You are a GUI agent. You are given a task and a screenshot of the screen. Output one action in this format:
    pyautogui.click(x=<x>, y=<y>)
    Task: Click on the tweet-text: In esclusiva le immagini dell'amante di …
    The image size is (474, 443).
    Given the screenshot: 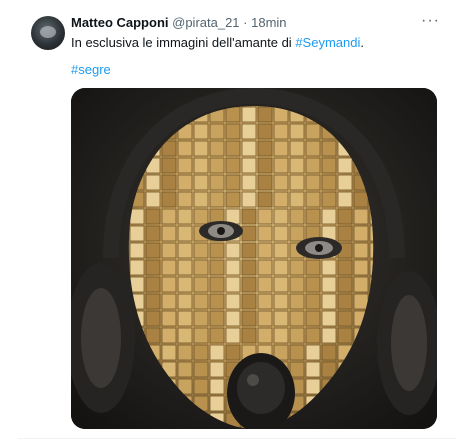 What is the action you would take?
    pyautogui.click(x=217, y=42)
    